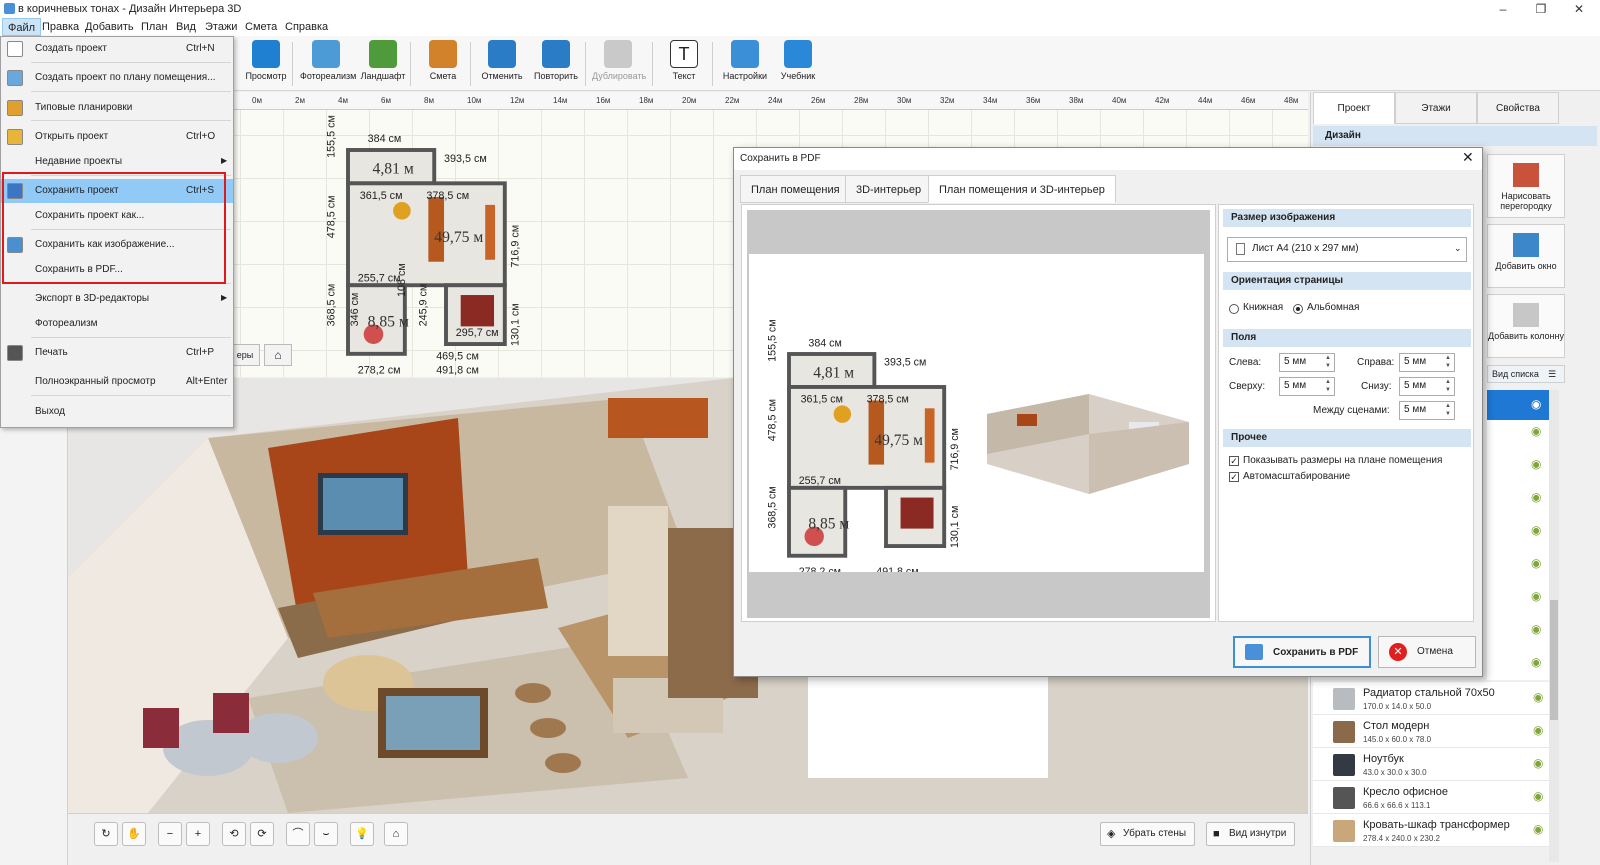 This screenshot has width=1600, height=865. I want to click on add-window-button: Добавить окно, so click(1526, 256).